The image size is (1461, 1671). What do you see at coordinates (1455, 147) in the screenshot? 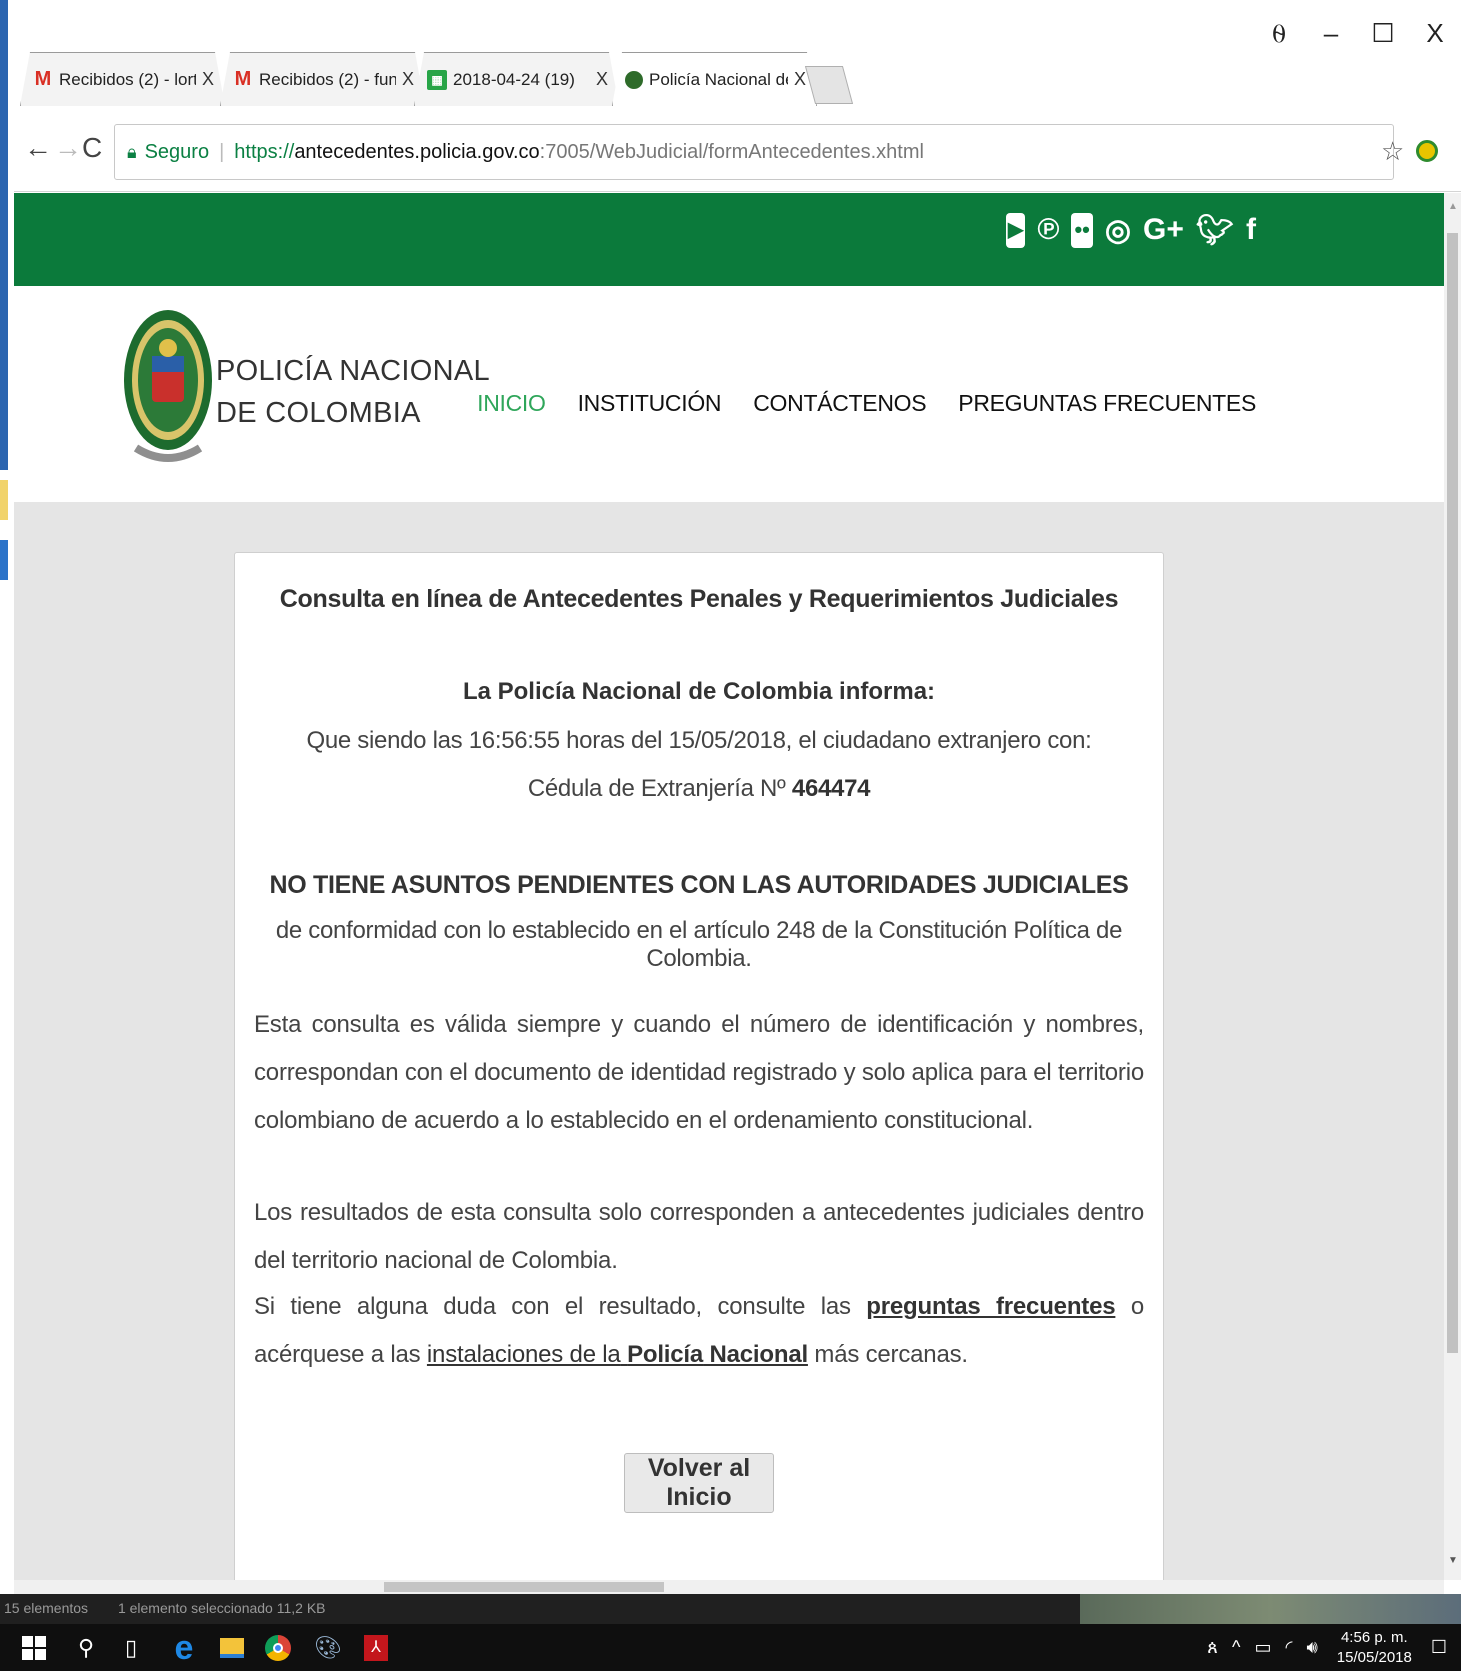
I see `browser-menu-icon: ⋮` at bounding box center [1455, 147].